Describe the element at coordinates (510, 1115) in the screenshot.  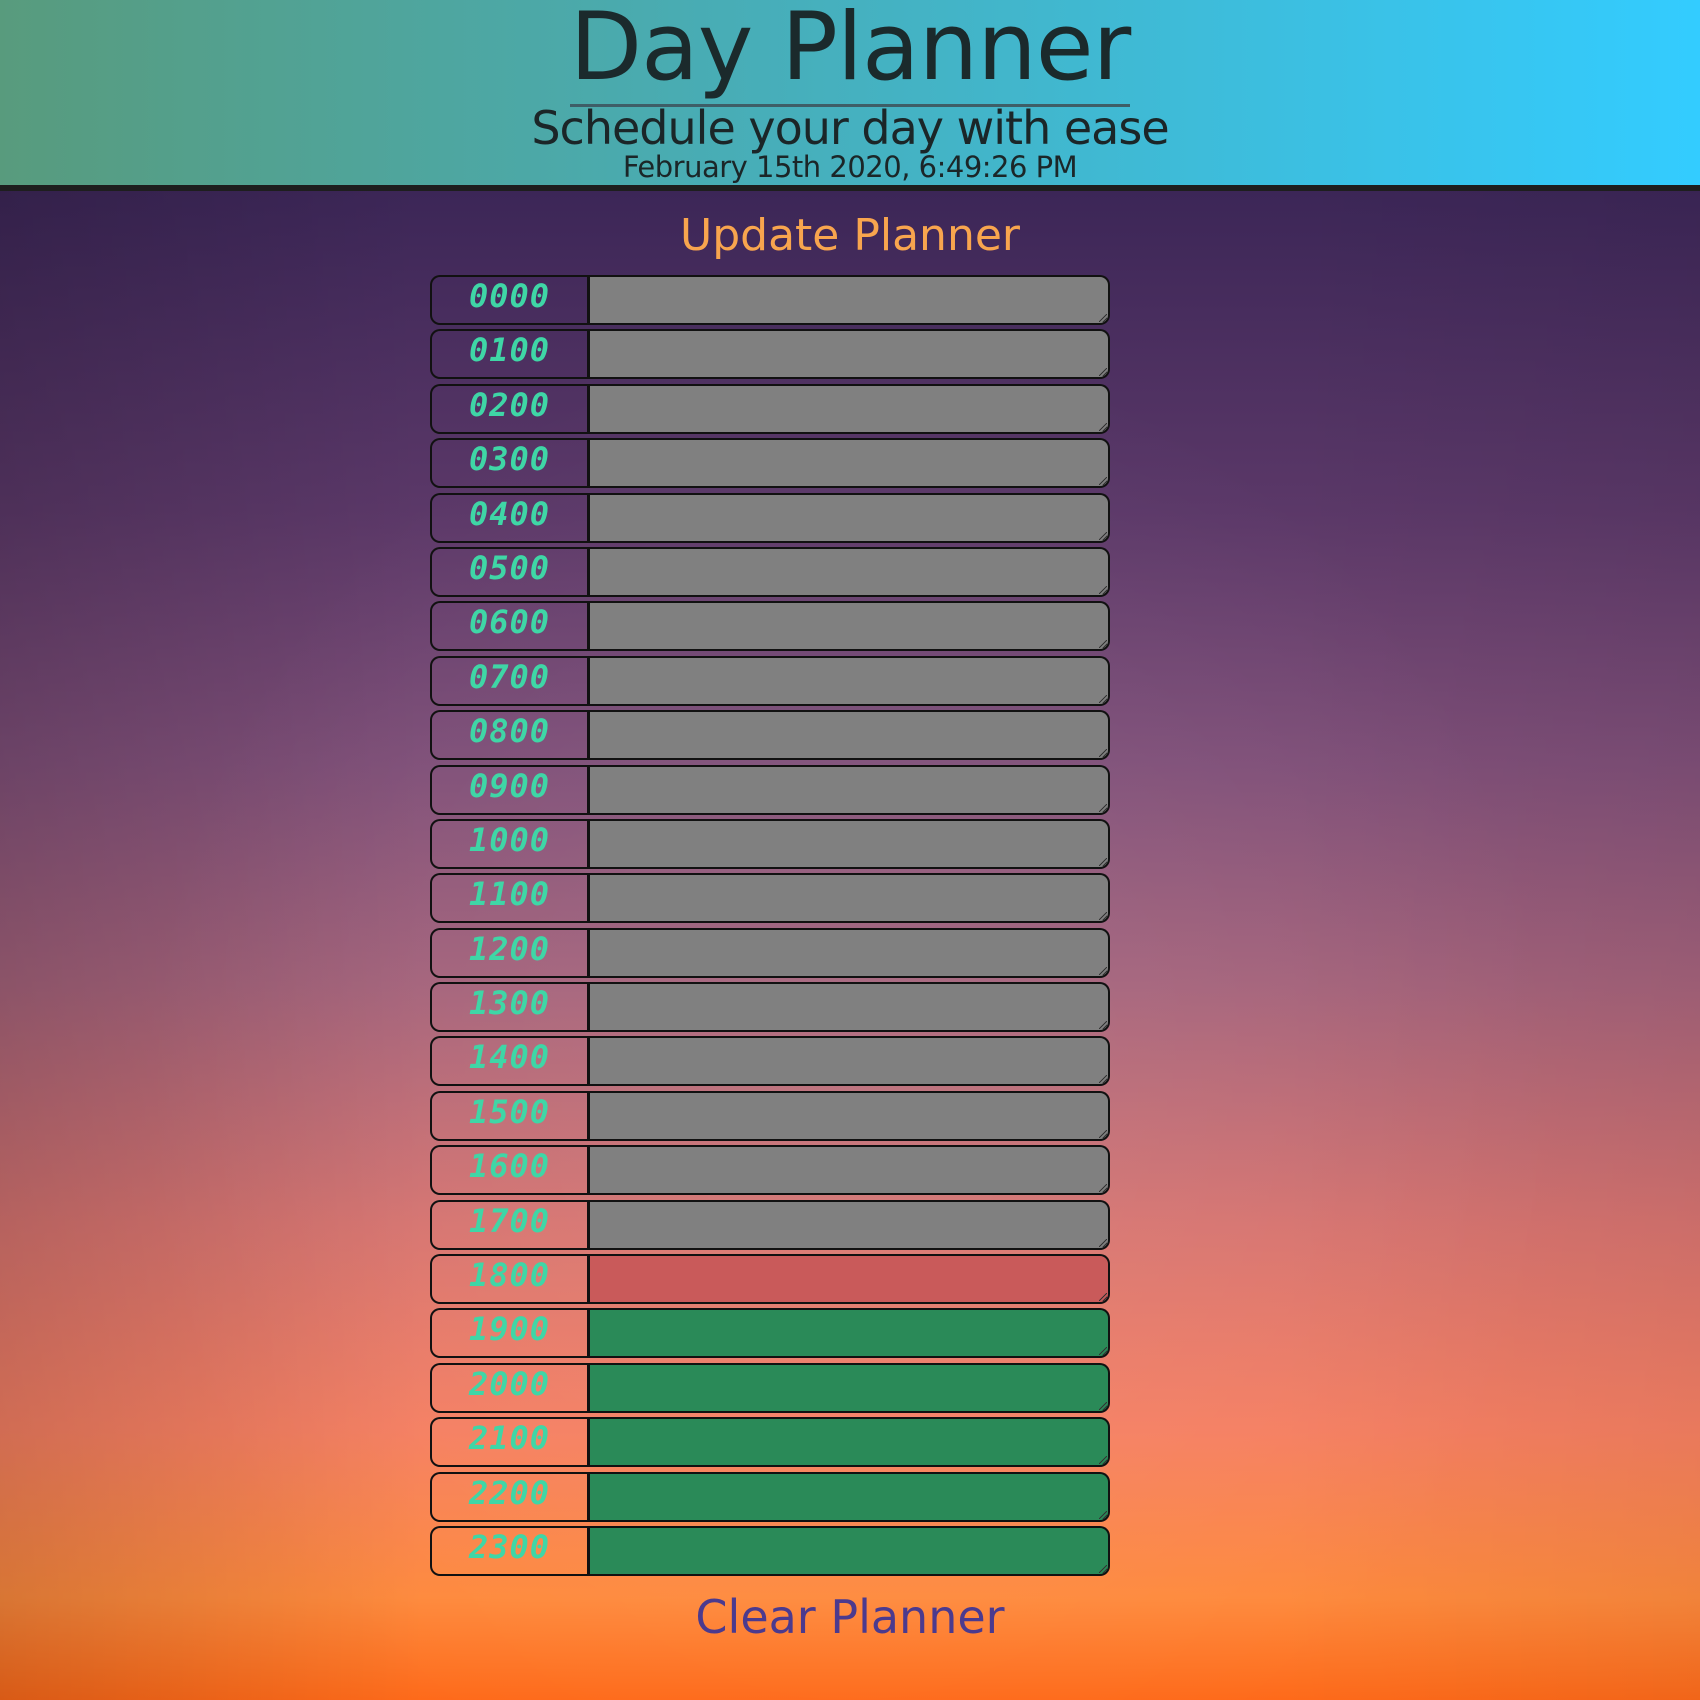
I see `hour-label: 1500` at that location.